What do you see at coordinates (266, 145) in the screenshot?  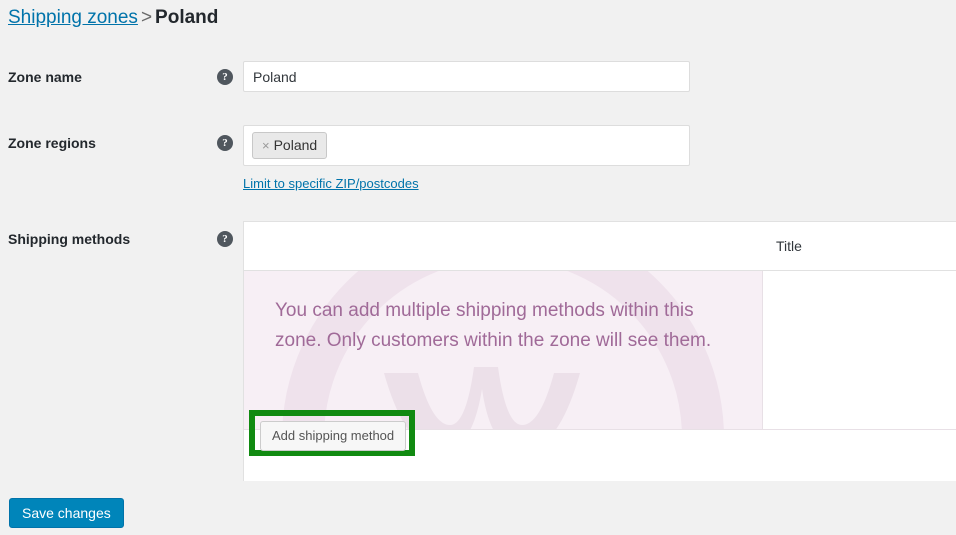 I see `remove-region-icon: ×` at bounding box center [266, 145].